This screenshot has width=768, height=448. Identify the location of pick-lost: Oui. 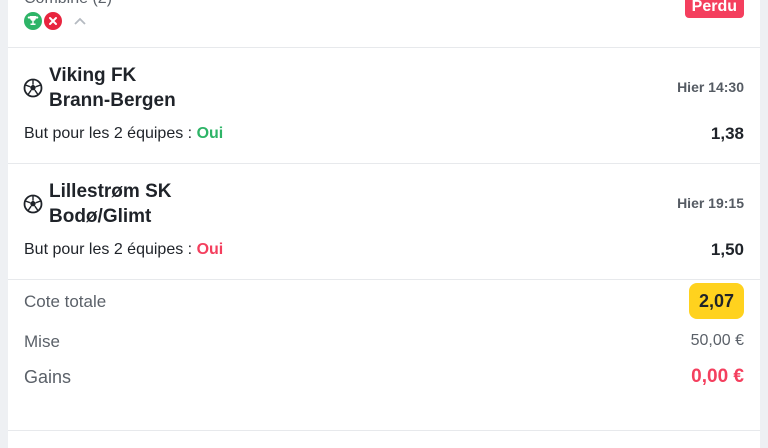
(210, 249).